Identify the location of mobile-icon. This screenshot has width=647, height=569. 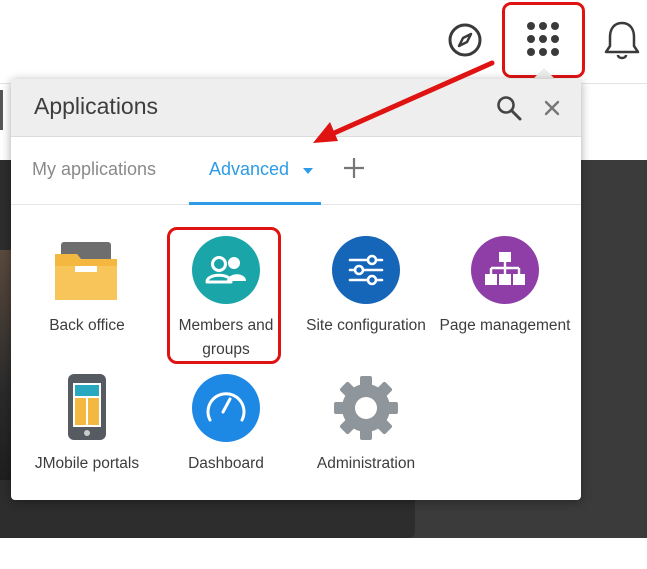
(87, 408).